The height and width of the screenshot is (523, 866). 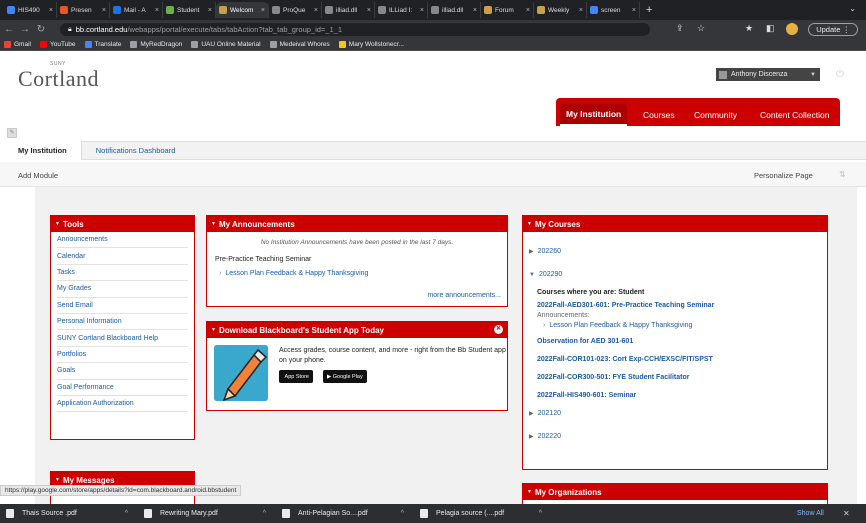 What do you see at coordinates (70, 30) in the screenshot?
I see `lock-icon: 🔒︎` at bounding box center [70, 30].